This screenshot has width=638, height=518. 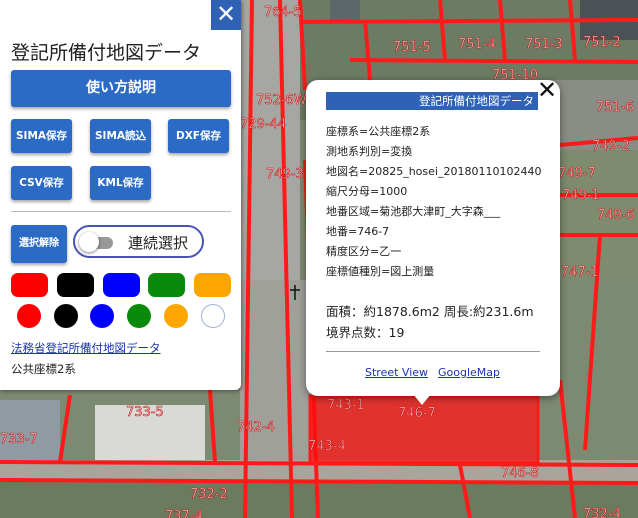 What do you see at coordinates (327, 446) in the screenshot?
I see `parcel-label: 743-4` at bounding box center [327, 446].